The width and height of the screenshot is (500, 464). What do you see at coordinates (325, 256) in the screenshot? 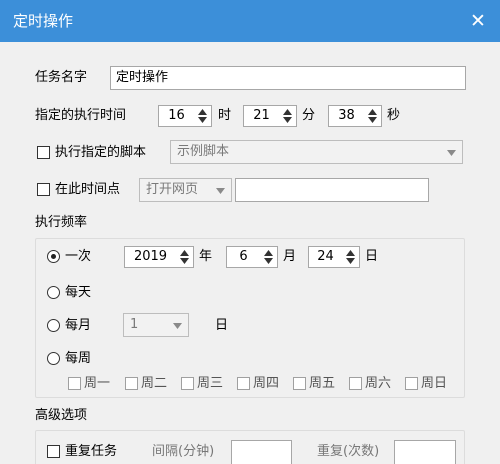
I see `day-value: 24` at bounding box center [325, 256].